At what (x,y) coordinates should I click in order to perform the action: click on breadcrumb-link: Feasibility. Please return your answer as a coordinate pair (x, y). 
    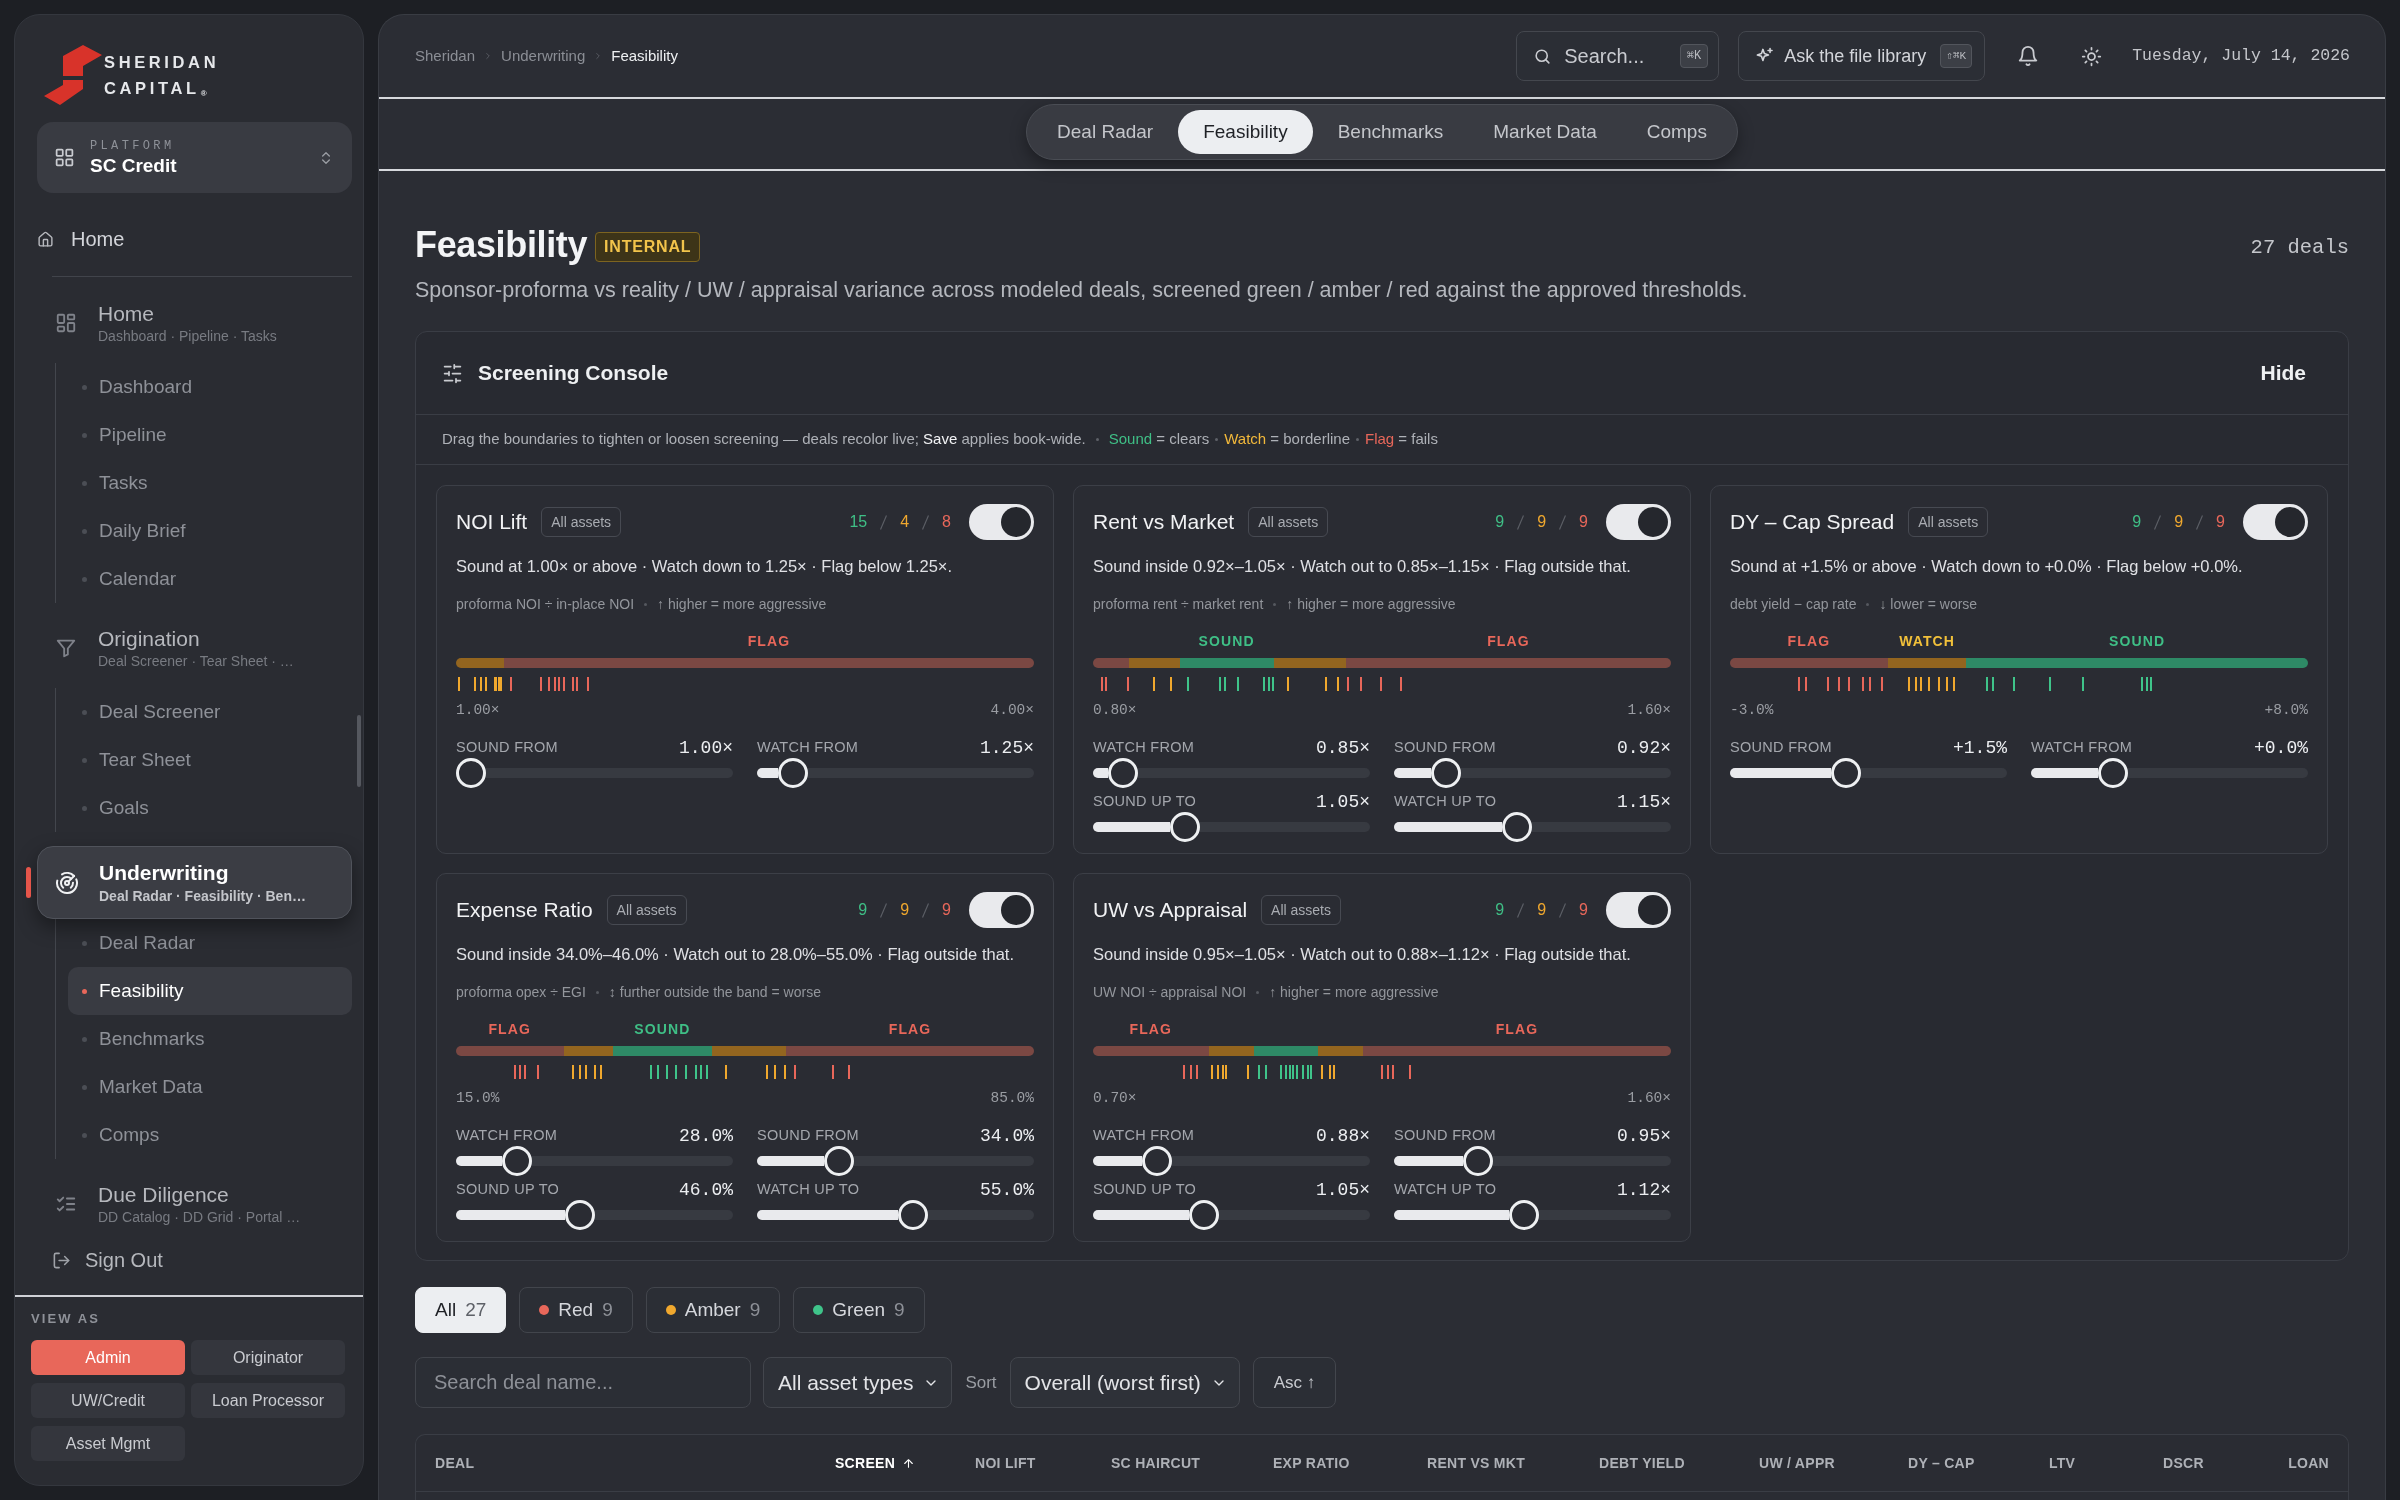
    Looking at the image, I should click on (644, 56).